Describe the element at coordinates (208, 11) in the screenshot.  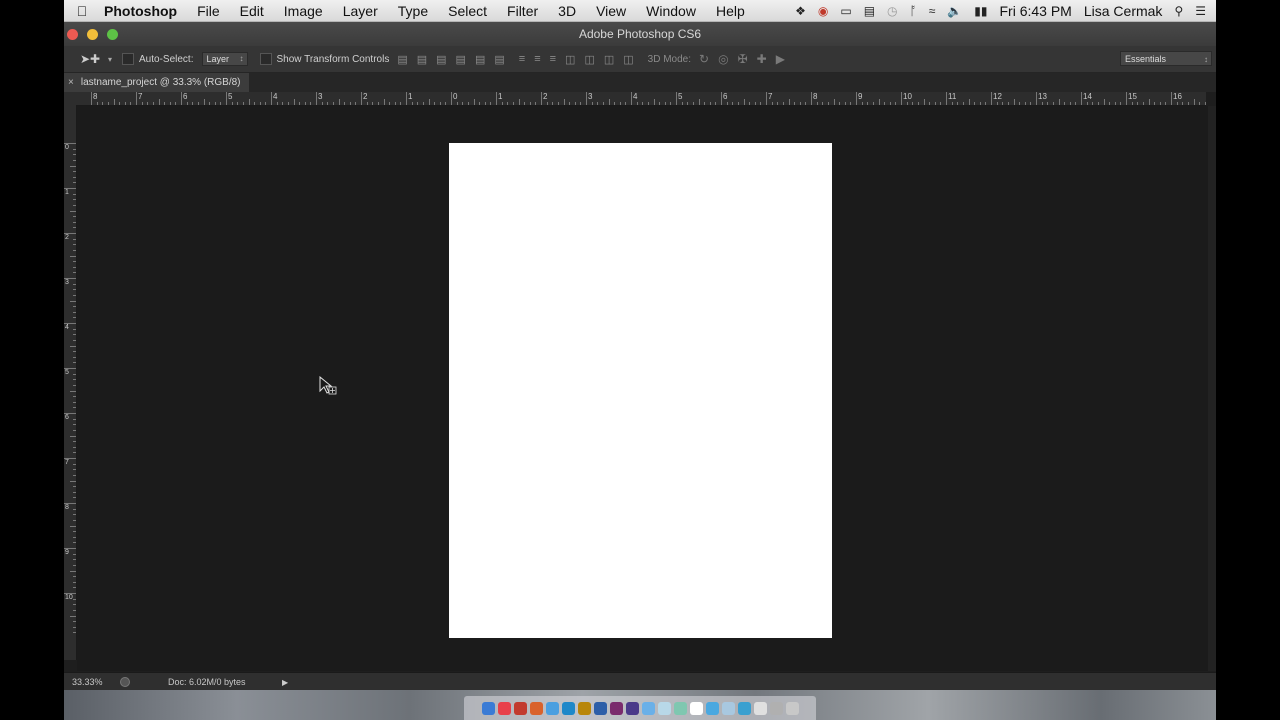
I see `menu-file: File` at that location.